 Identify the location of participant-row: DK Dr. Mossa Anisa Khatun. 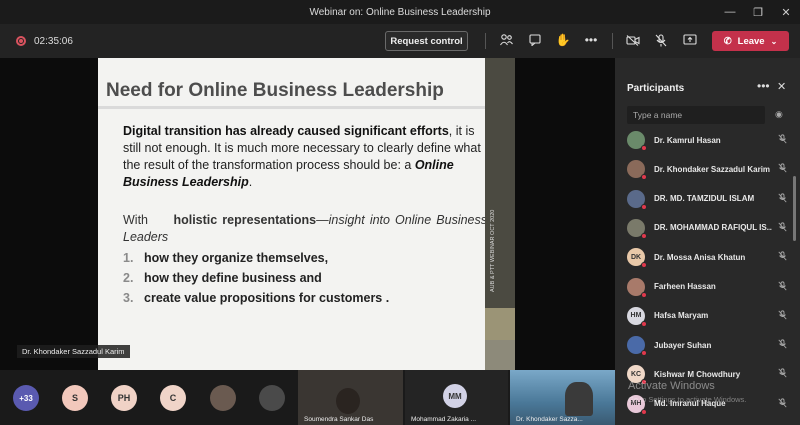
(707, 257).